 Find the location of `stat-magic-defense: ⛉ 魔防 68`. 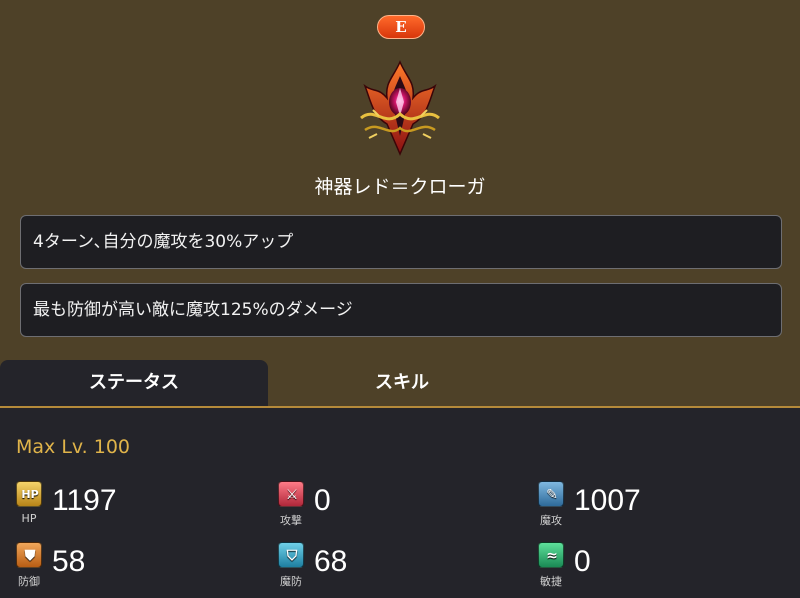

stat-magic-defense: ⛉ 魔防 68 is located at coordinates (378, 566).